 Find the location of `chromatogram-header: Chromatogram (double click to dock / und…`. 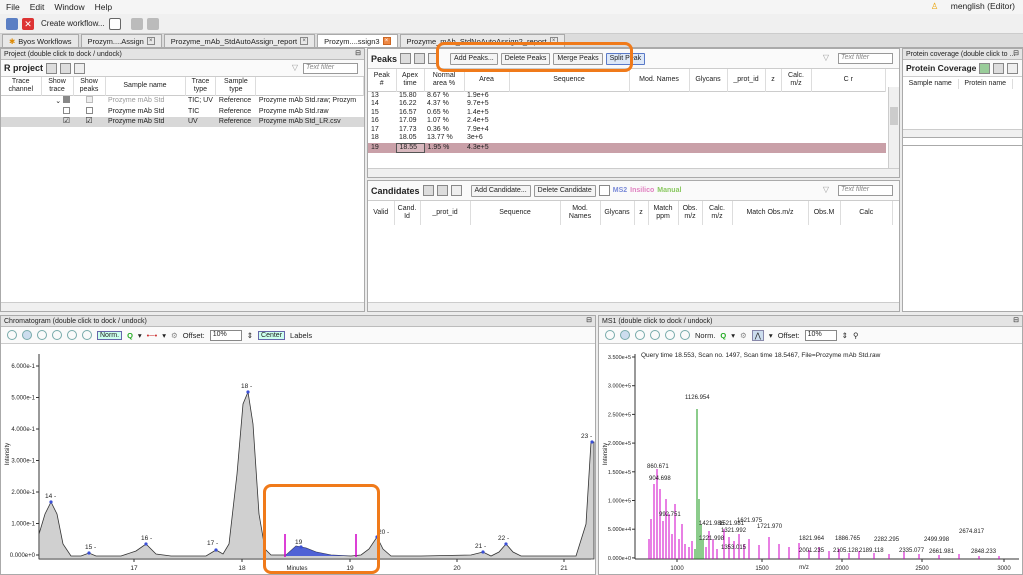

chromatogram-header: Chromatogram (double click to dock / und… is located at coordinates (298, 321).